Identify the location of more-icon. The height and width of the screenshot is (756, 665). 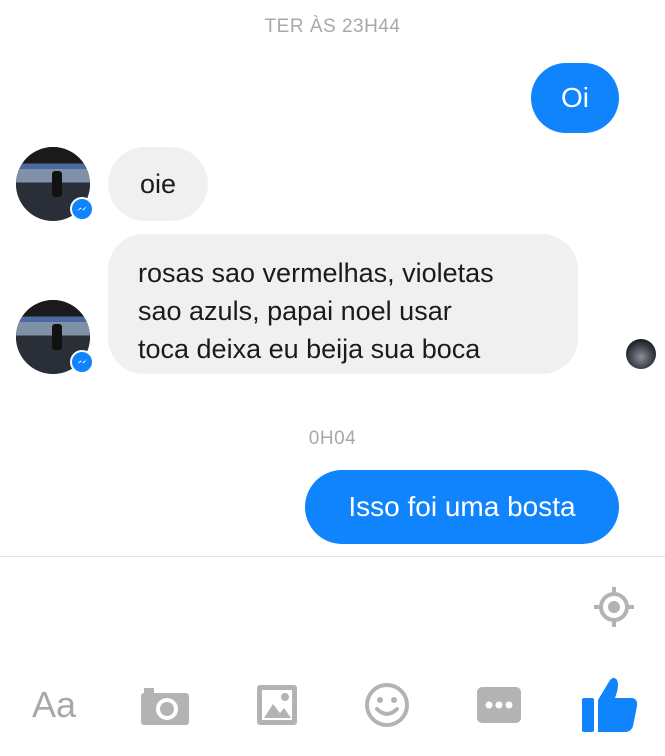
(499, 705).